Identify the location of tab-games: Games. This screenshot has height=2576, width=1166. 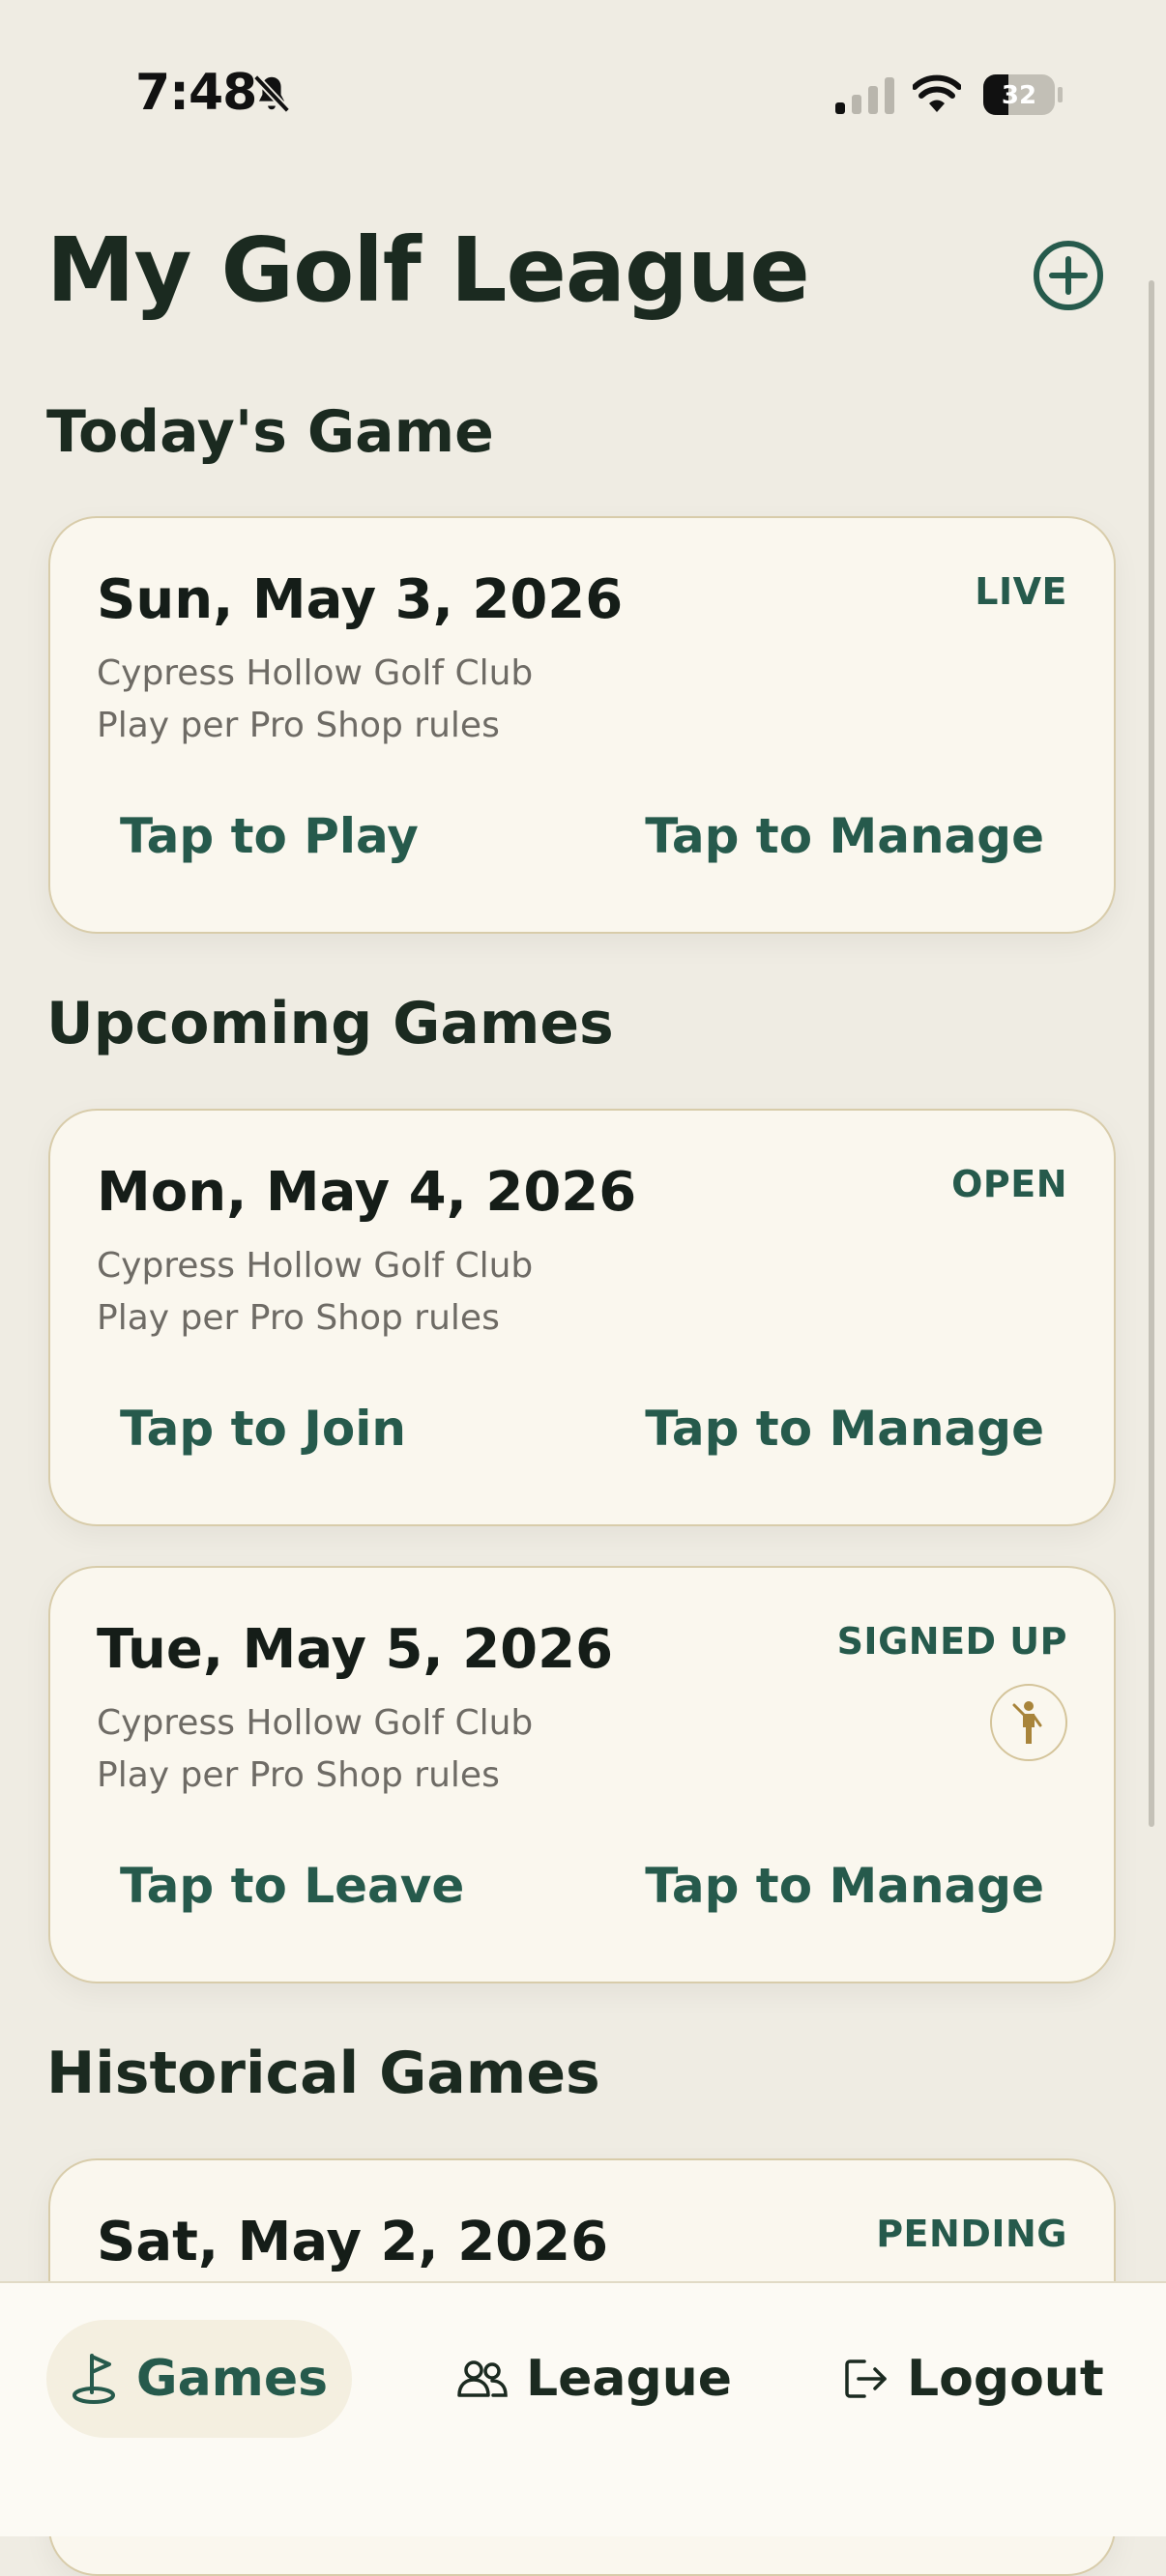
(199, 2379).